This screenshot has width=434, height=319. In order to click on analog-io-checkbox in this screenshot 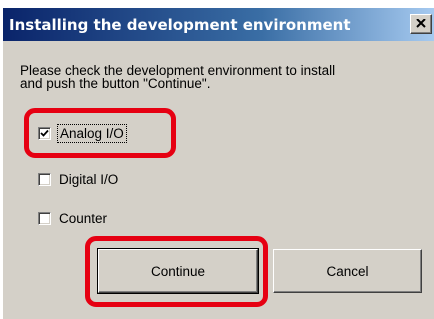, I will do `click(44, 133)`.